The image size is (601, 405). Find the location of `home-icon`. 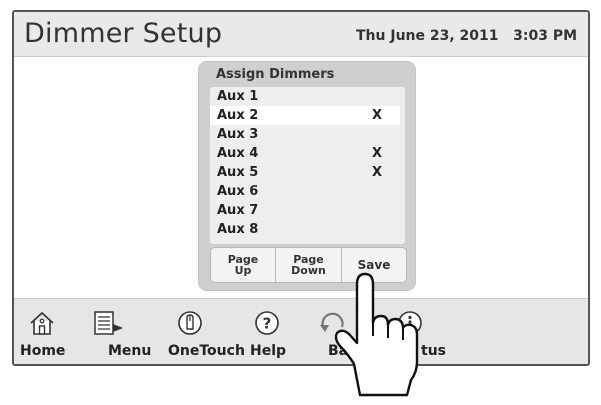

home-icon is located at coordinates (42, 323).